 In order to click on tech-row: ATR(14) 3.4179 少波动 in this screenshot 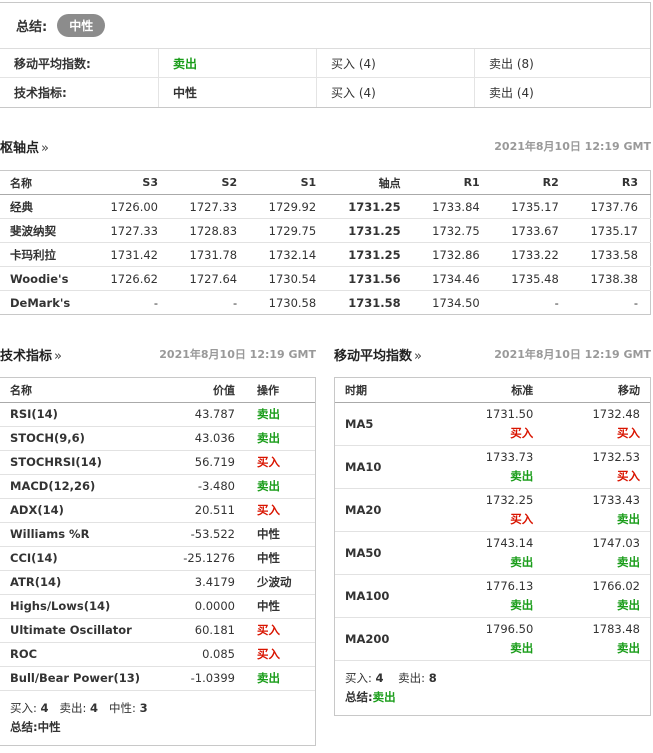, I will do `click(157, 582)`.